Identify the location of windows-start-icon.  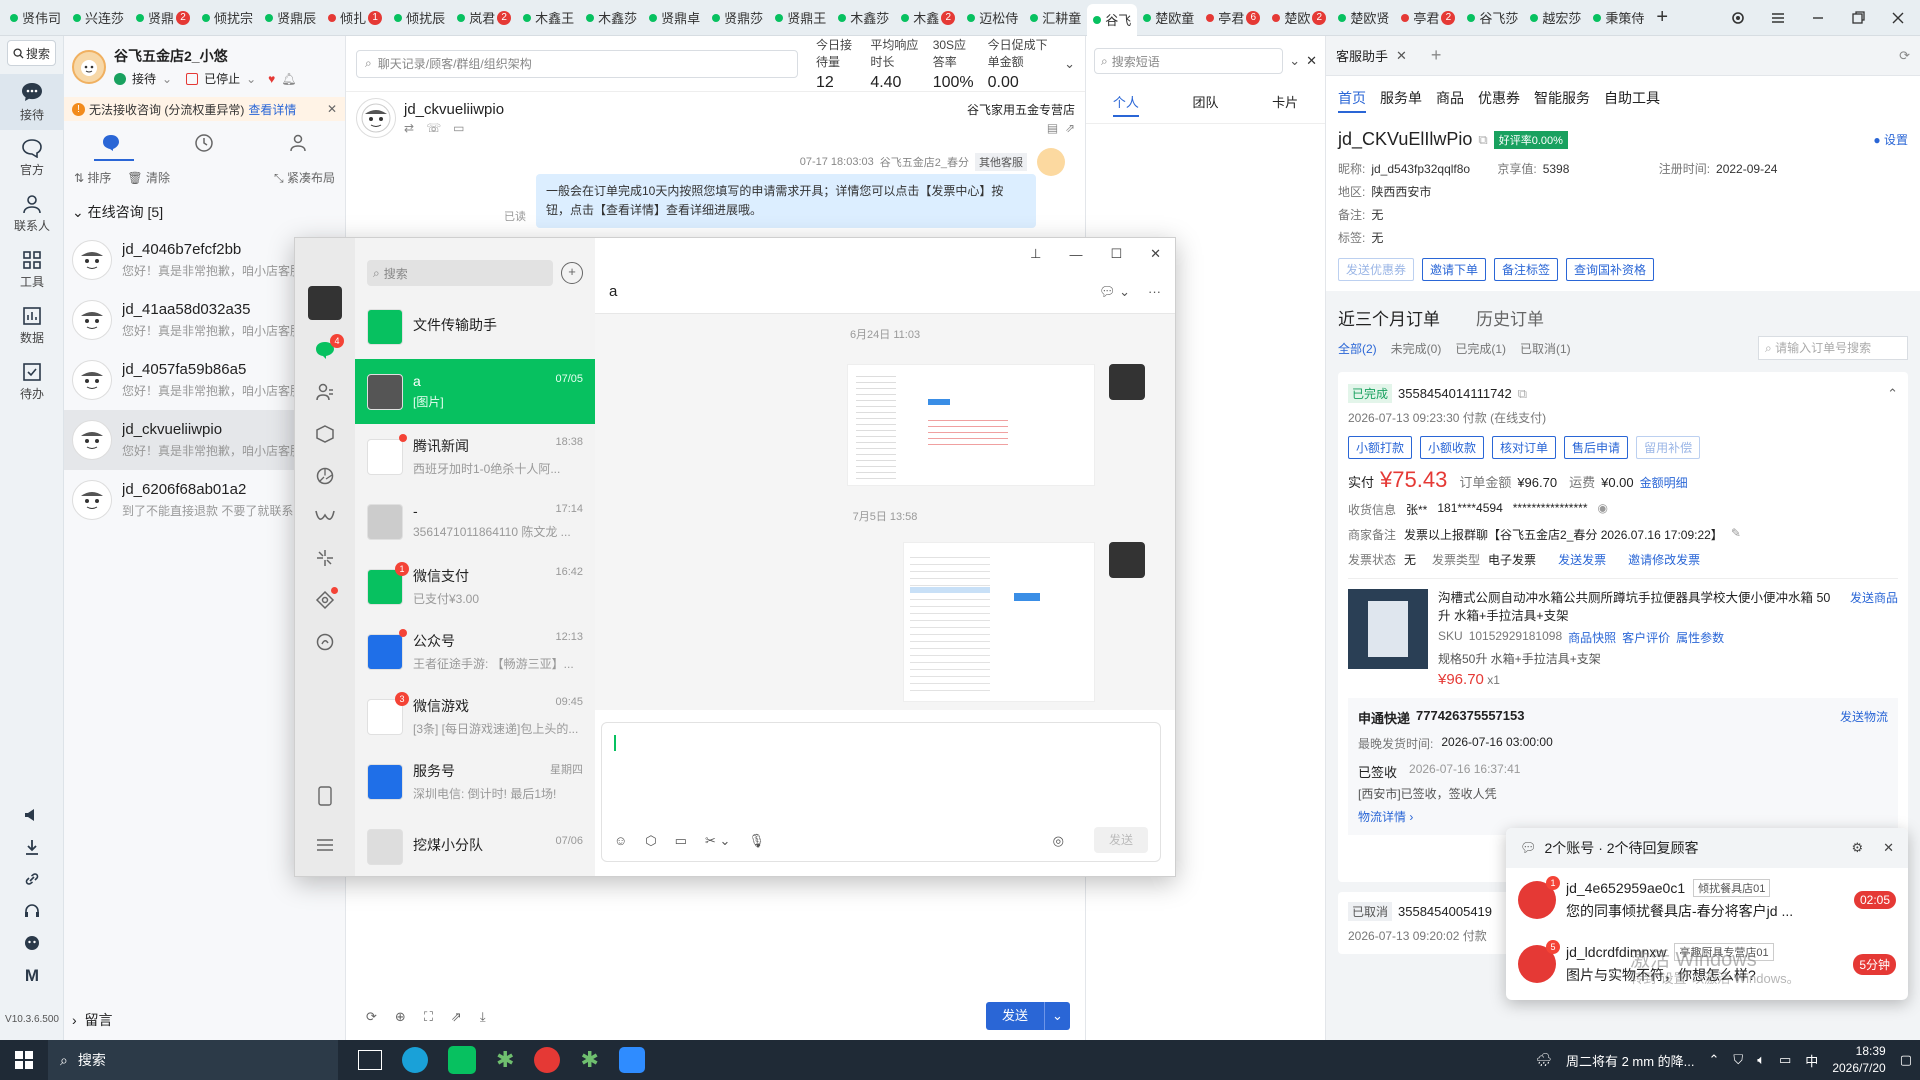
(24, 1060).